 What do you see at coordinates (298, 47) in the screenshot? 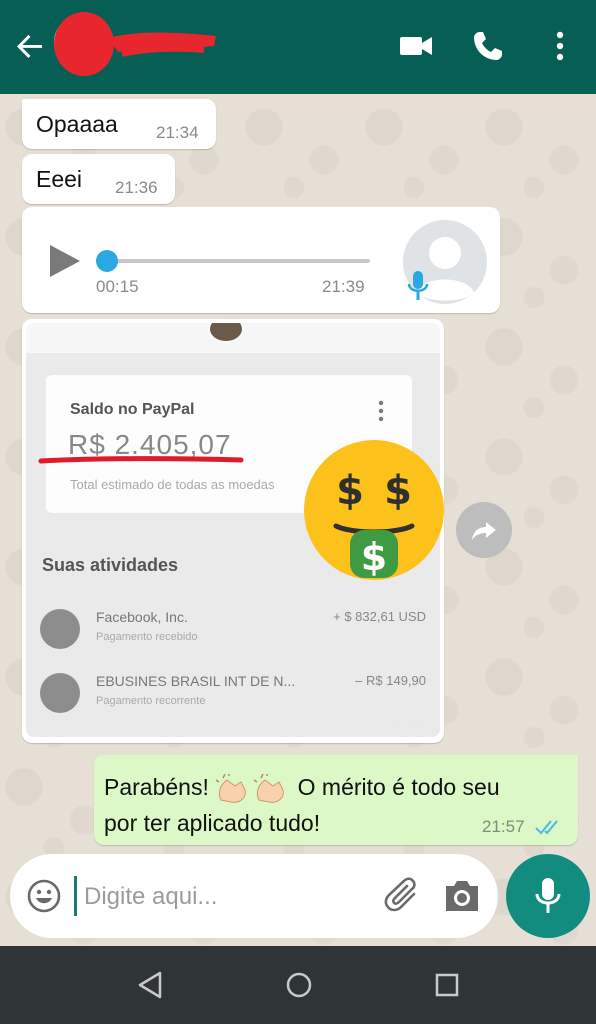
I see `chat-header` at bounding box center [298, 47].